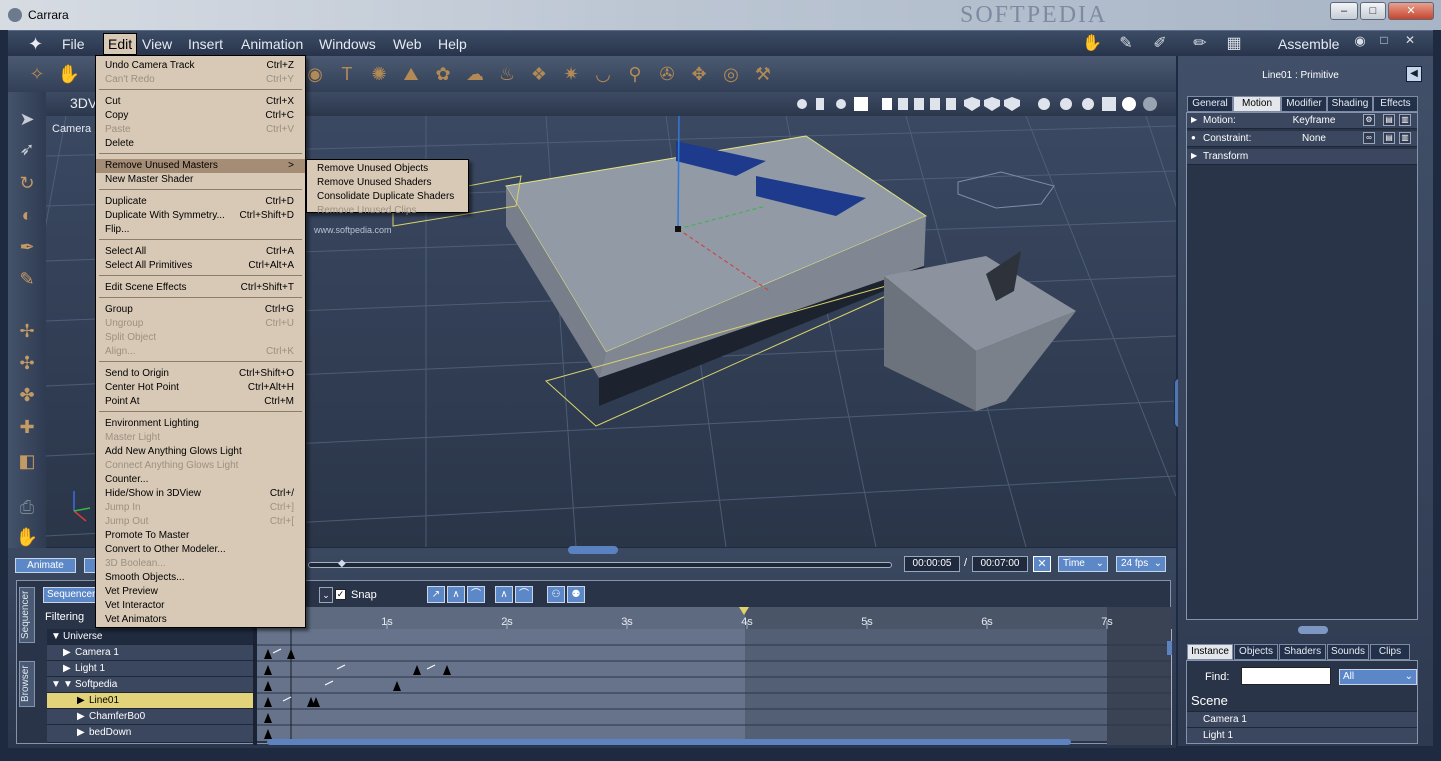 The width and height of the screenshot is (1441, 761). Describe the element at coordinates (200, 494) in the screenshot. I see `menu-item: Hide/Show in 3DView Ctrl+/` at that location.